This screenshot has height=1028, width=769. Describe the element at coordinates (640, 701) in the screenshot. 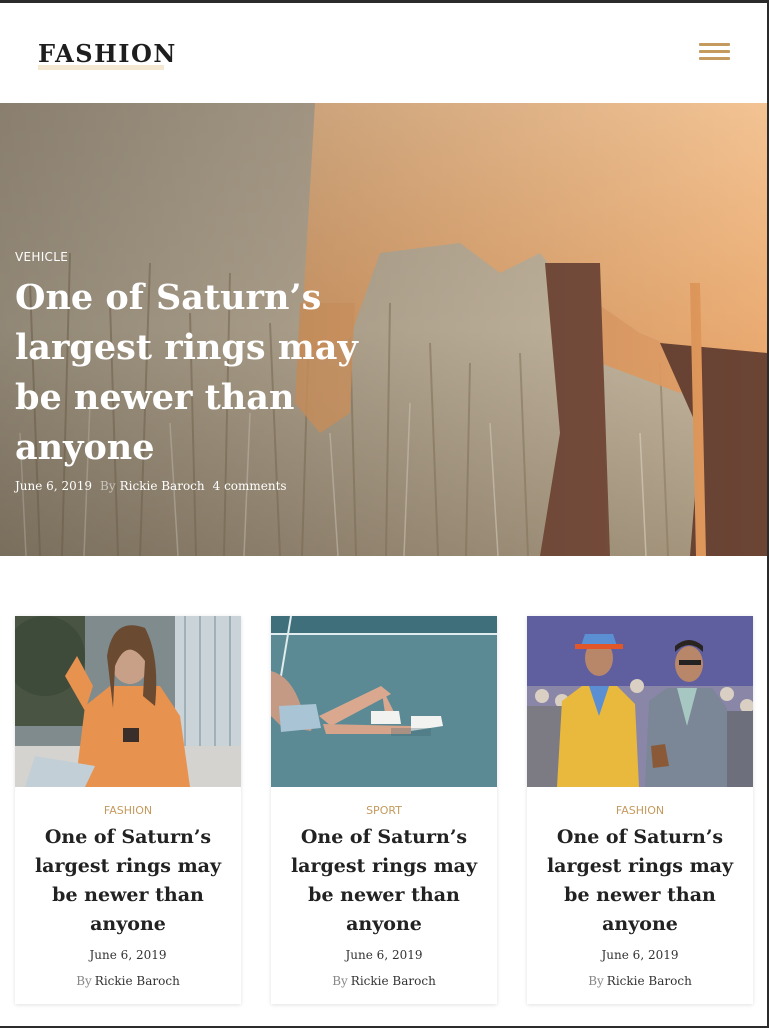

I see `post-card-3-image` at that location.